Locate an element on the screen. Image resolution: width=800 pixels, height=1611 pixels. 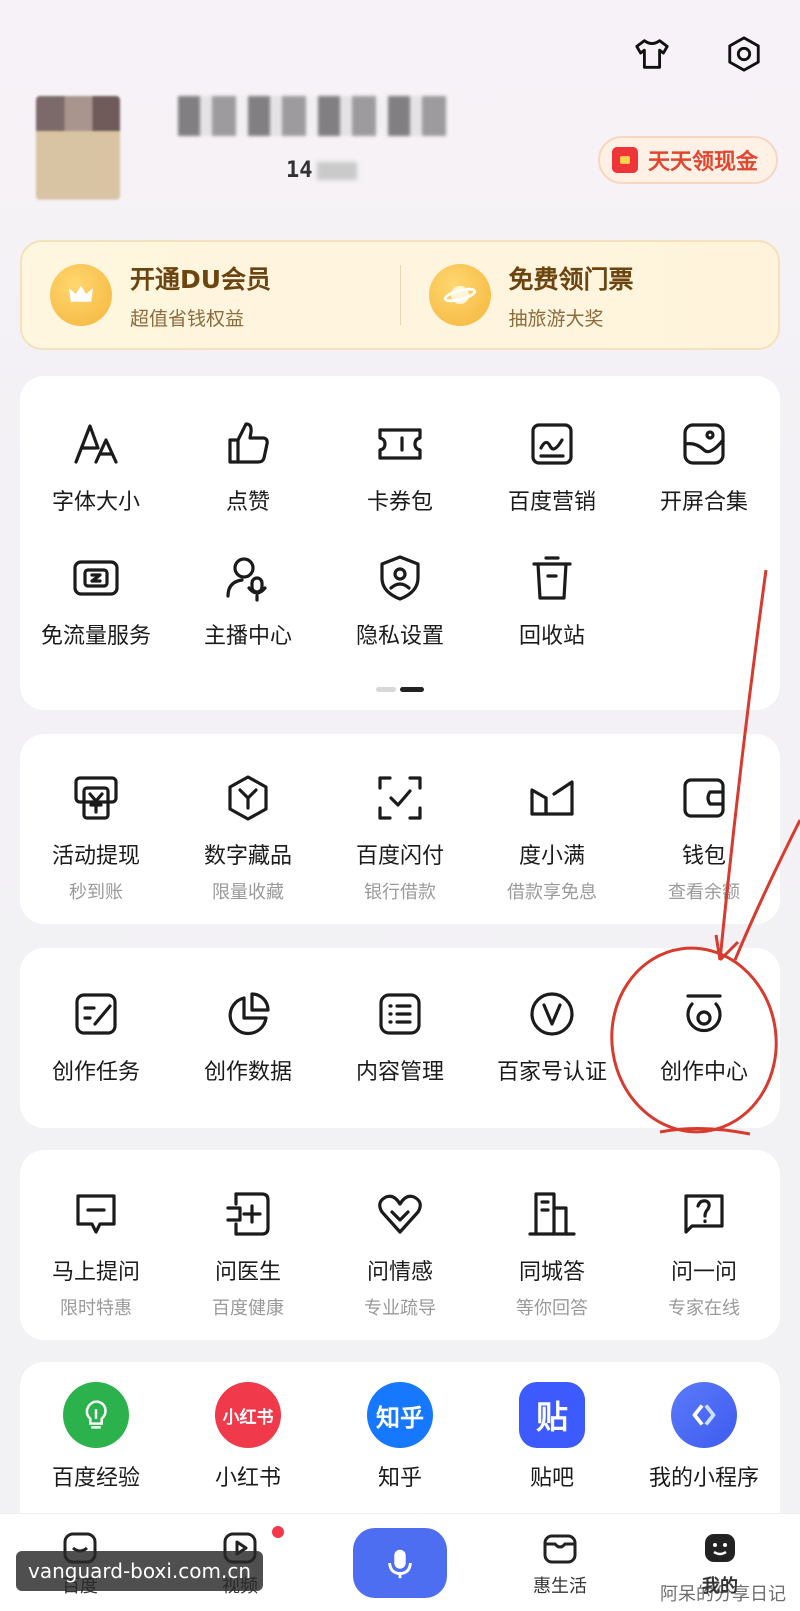
city-icon is located at coordinates (552, 1214).